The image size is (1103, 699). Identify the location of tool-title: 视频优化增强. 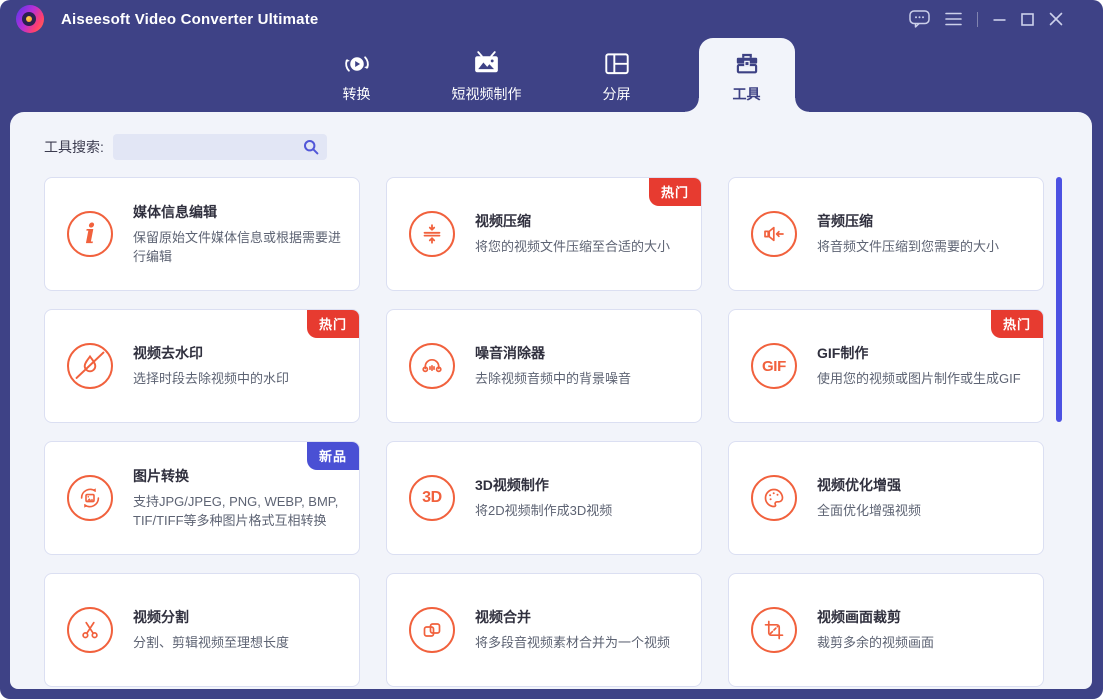
(859, 485).